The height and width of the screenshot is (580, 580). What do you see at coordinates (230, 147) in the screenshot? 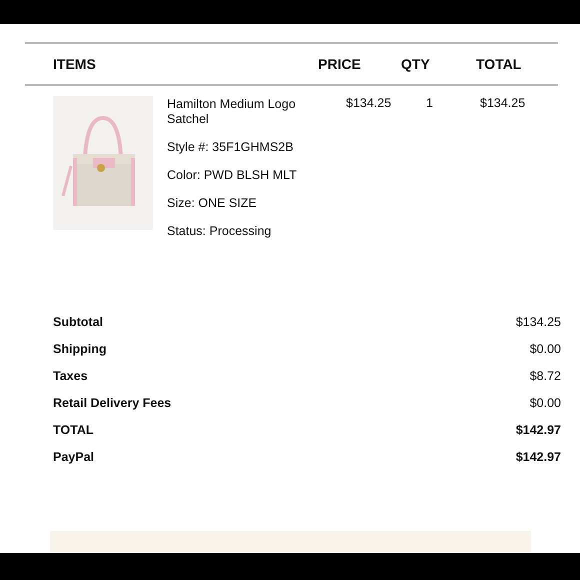
I see `product-detail: Style #: 35F1GHMS2B` at bounding box center [230, 147].